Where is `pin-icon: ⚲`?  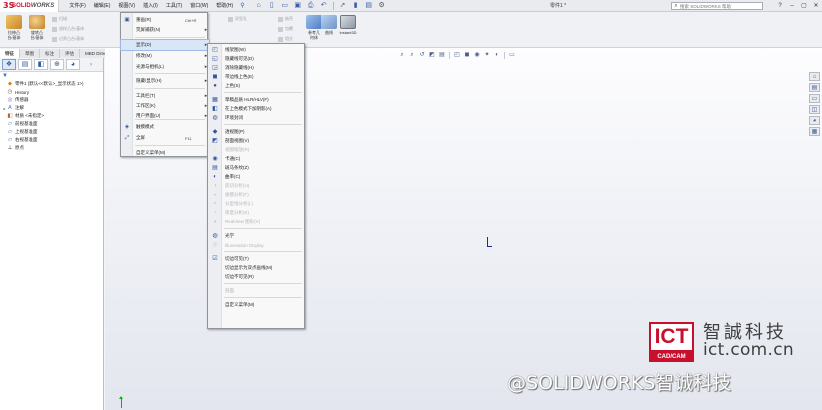 pin-icon: ⚲ is located at coordinates (242, 5).